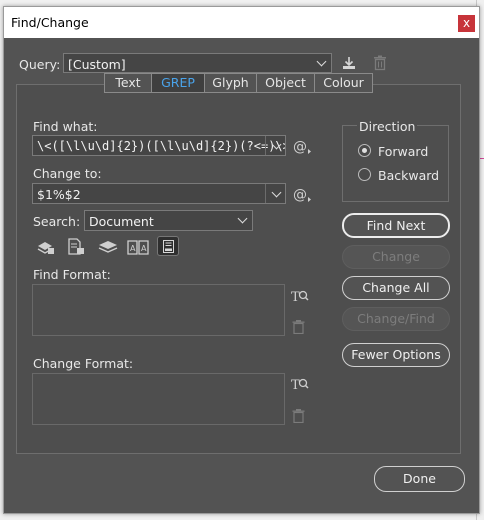 The height and width of the screenshot is (520, 484). I want to click on find-what-label: Find what:, so click(65, 126).